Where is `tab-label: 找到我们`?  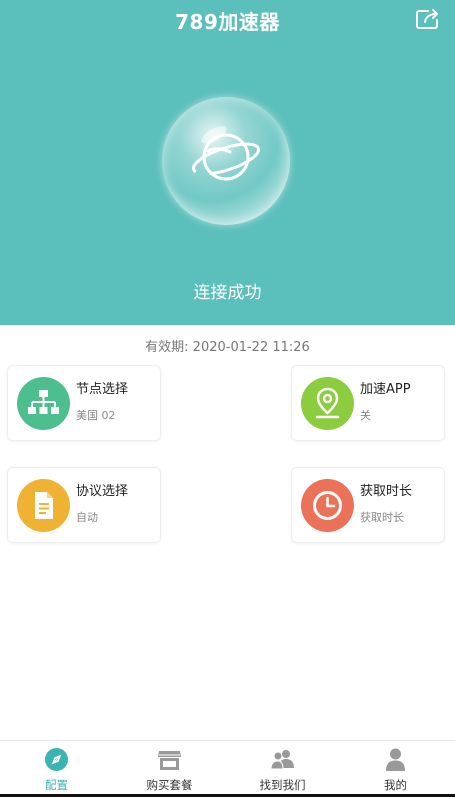 tab-label: 找到我们 is located at coordinates (282, 785).